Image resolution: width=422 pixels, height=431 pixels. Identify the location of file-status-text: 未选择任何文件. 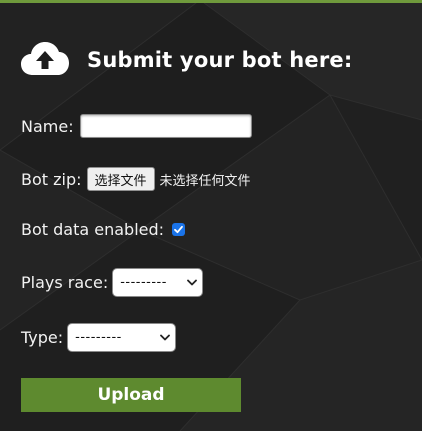
(205, 181).